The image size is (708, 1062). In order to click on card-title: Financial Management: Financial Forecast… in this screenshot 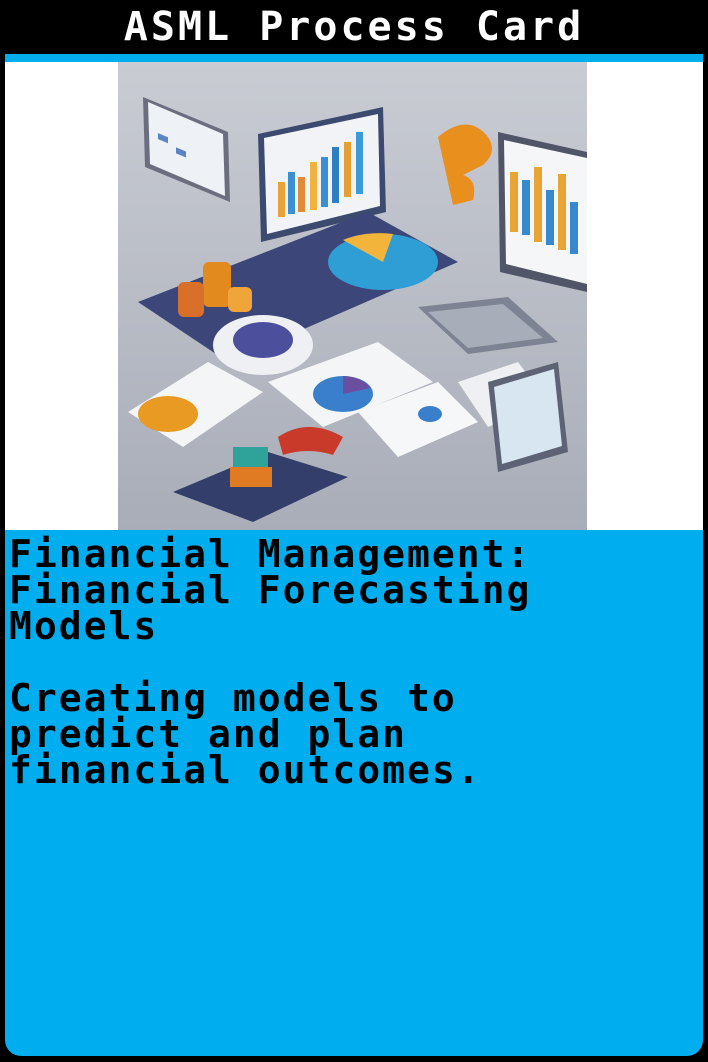, I will do `click(270, 590)`.